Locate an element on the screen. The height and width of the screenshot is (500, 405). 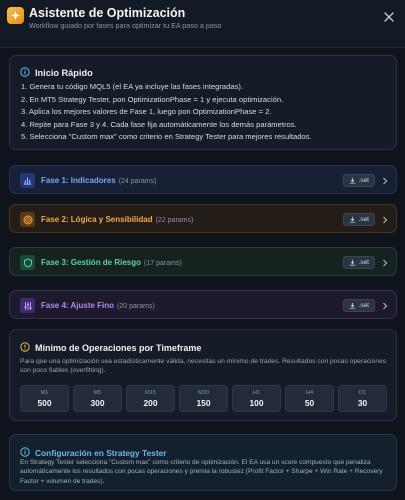
sliders-icon is located at coordinates (27, 305).